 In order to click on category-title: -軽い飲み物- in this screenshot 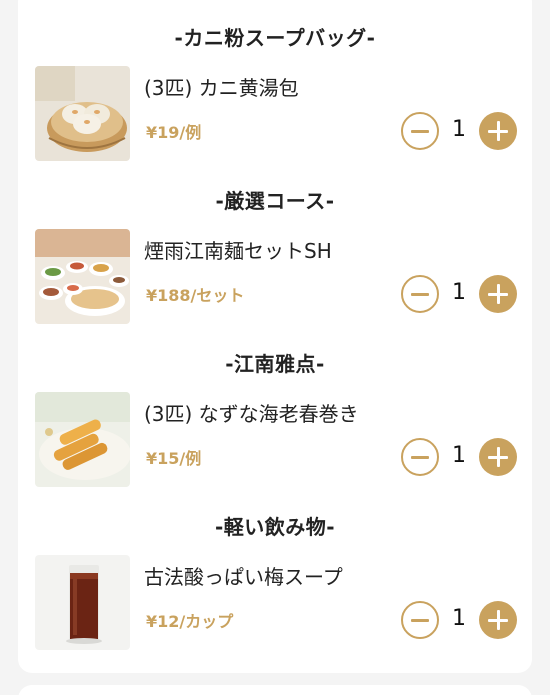, I will do `click(275, 527)`.